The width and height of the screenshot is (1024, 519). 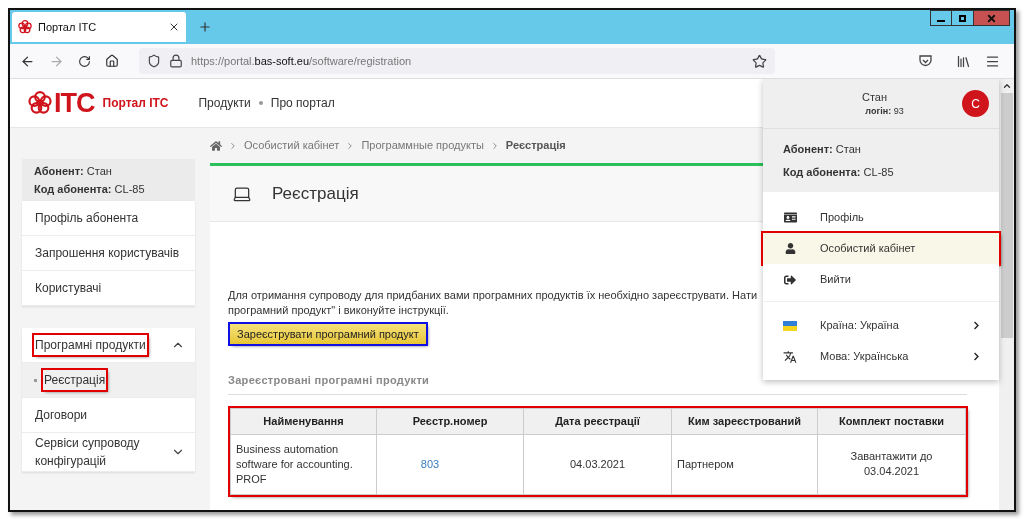 What do you see at coordinates (25, 27) in the screenshot?
I see `flower-icon` at bounding box center [25, 27].